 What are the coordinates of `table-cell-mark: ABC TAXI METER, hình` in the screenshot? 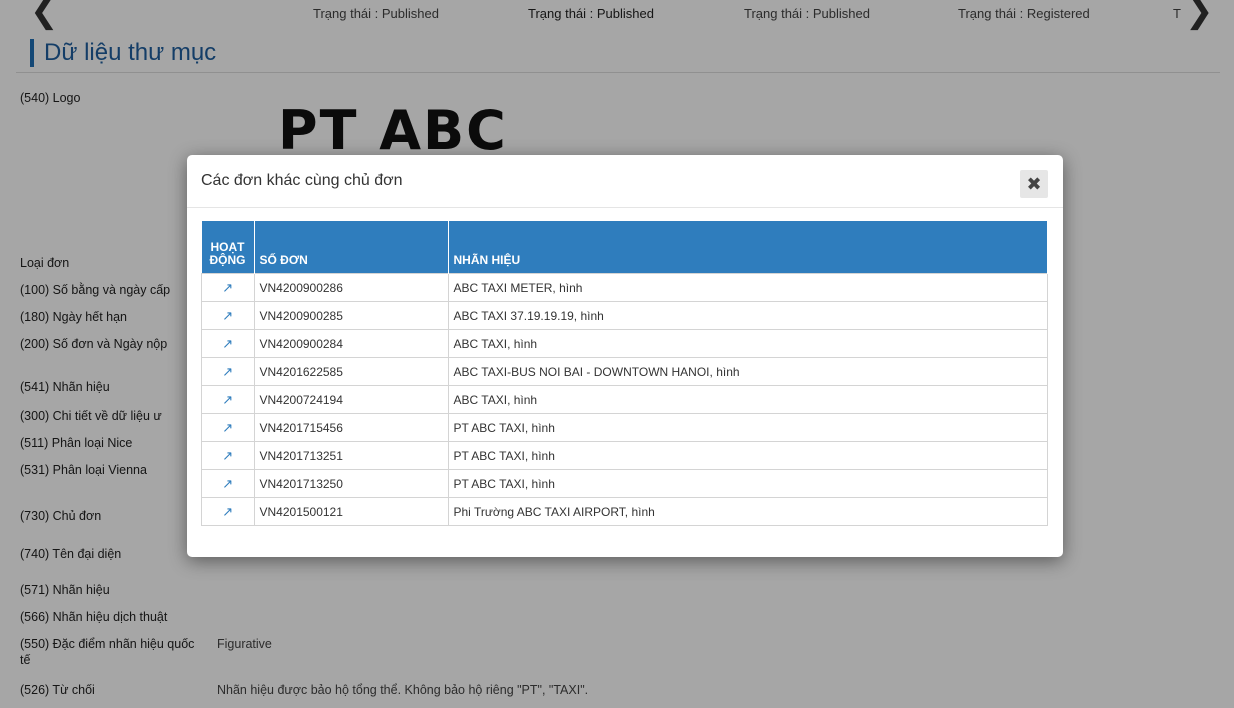 It's located at (747, 287).